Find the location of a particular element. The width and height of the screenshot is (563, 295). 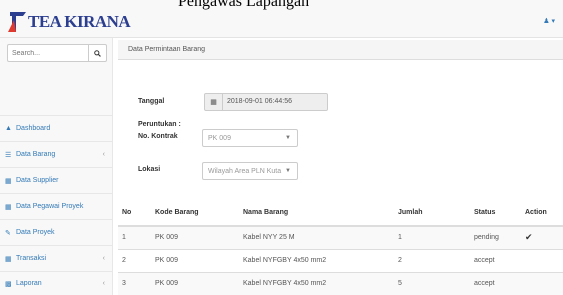

cell-no: 2 is located at coordinates (134, 260).